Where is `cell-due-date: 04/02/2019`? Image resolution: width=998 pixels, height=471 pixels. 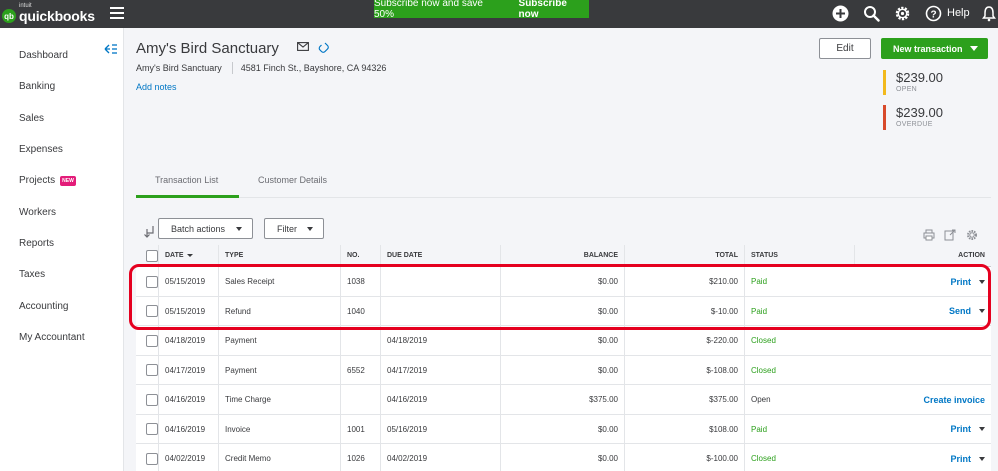
cell-due-date: 04/02/2019 is located at coordinates (440, 457).